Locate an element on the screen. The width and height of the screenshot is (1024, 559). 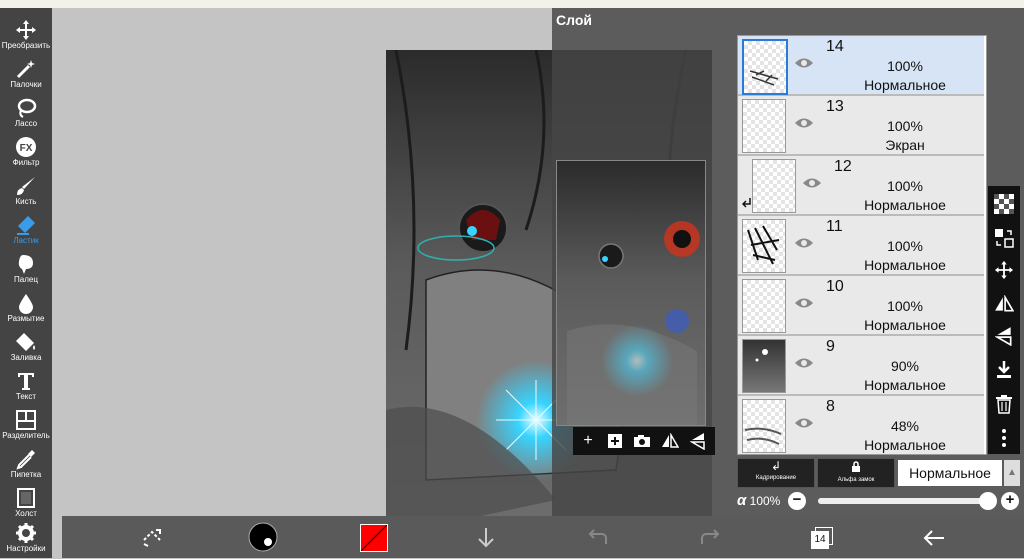
camera-icon is located at coordinates (642, 441).